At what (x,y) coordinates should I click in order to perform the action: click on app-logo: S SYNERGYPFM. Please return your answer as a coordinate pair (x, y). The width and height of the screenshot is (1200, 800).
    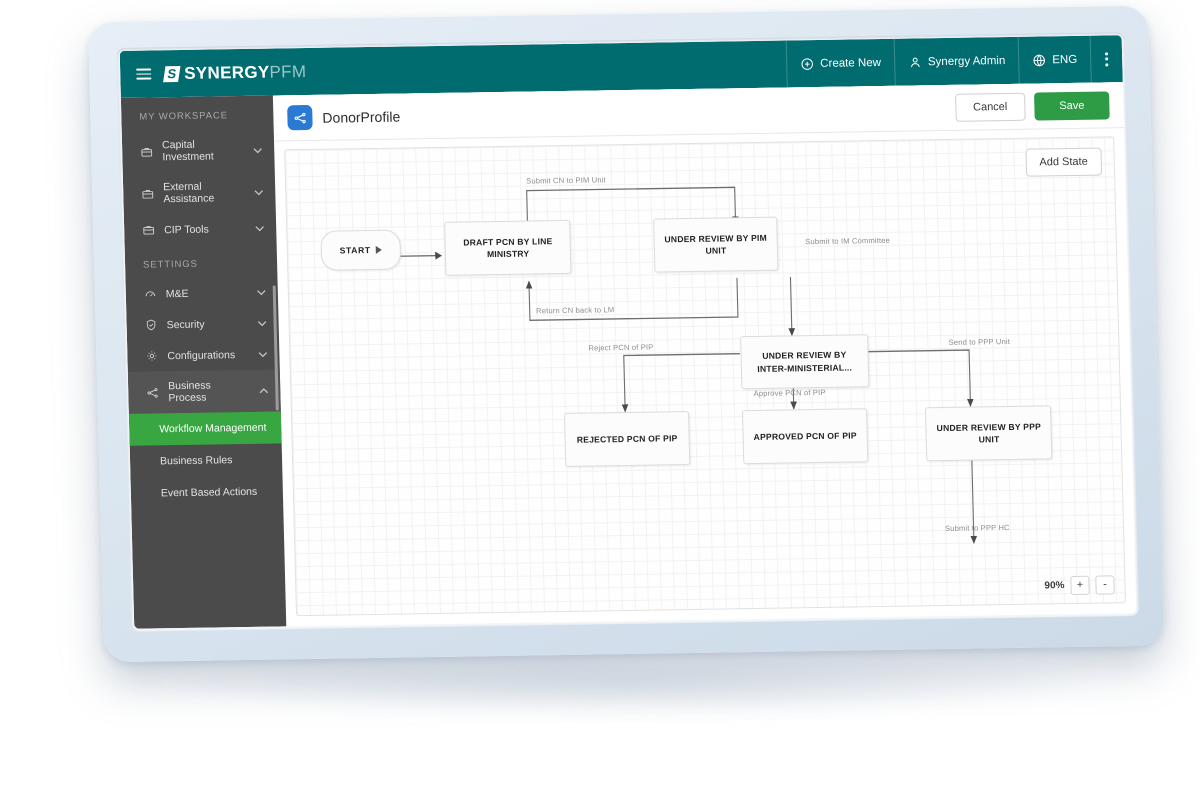
    Looking at the image, I should click on (235, 73).